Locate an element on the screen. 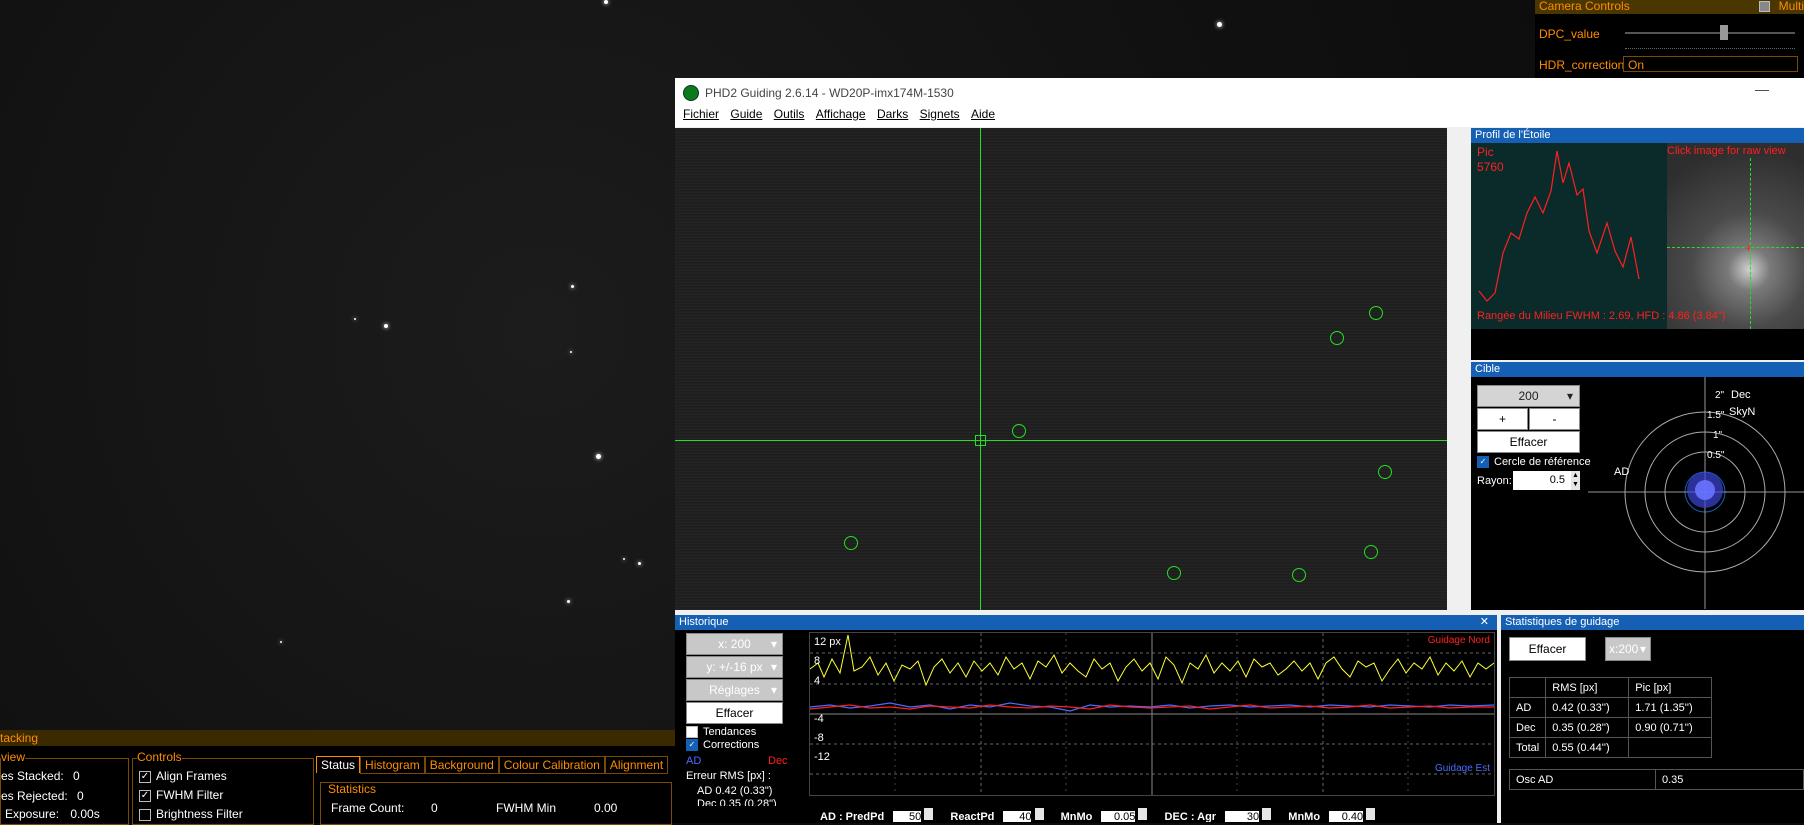 This screenshot has height=825, width=1804. controls-title: Controls is located at coordinates (159, 757).